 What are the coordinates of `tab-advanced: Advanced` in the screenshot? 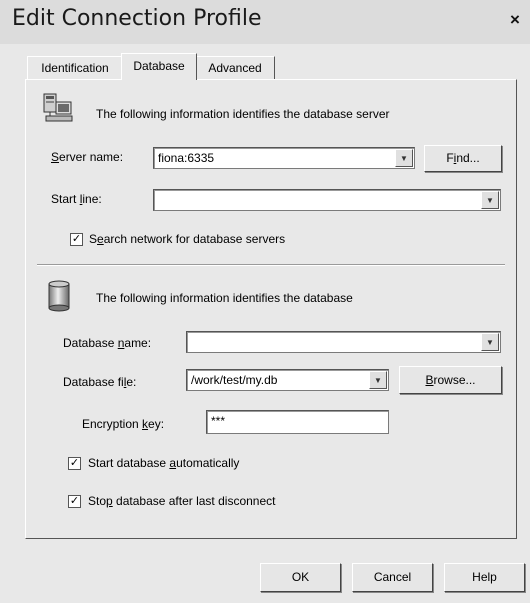 It's located at (235, 67).